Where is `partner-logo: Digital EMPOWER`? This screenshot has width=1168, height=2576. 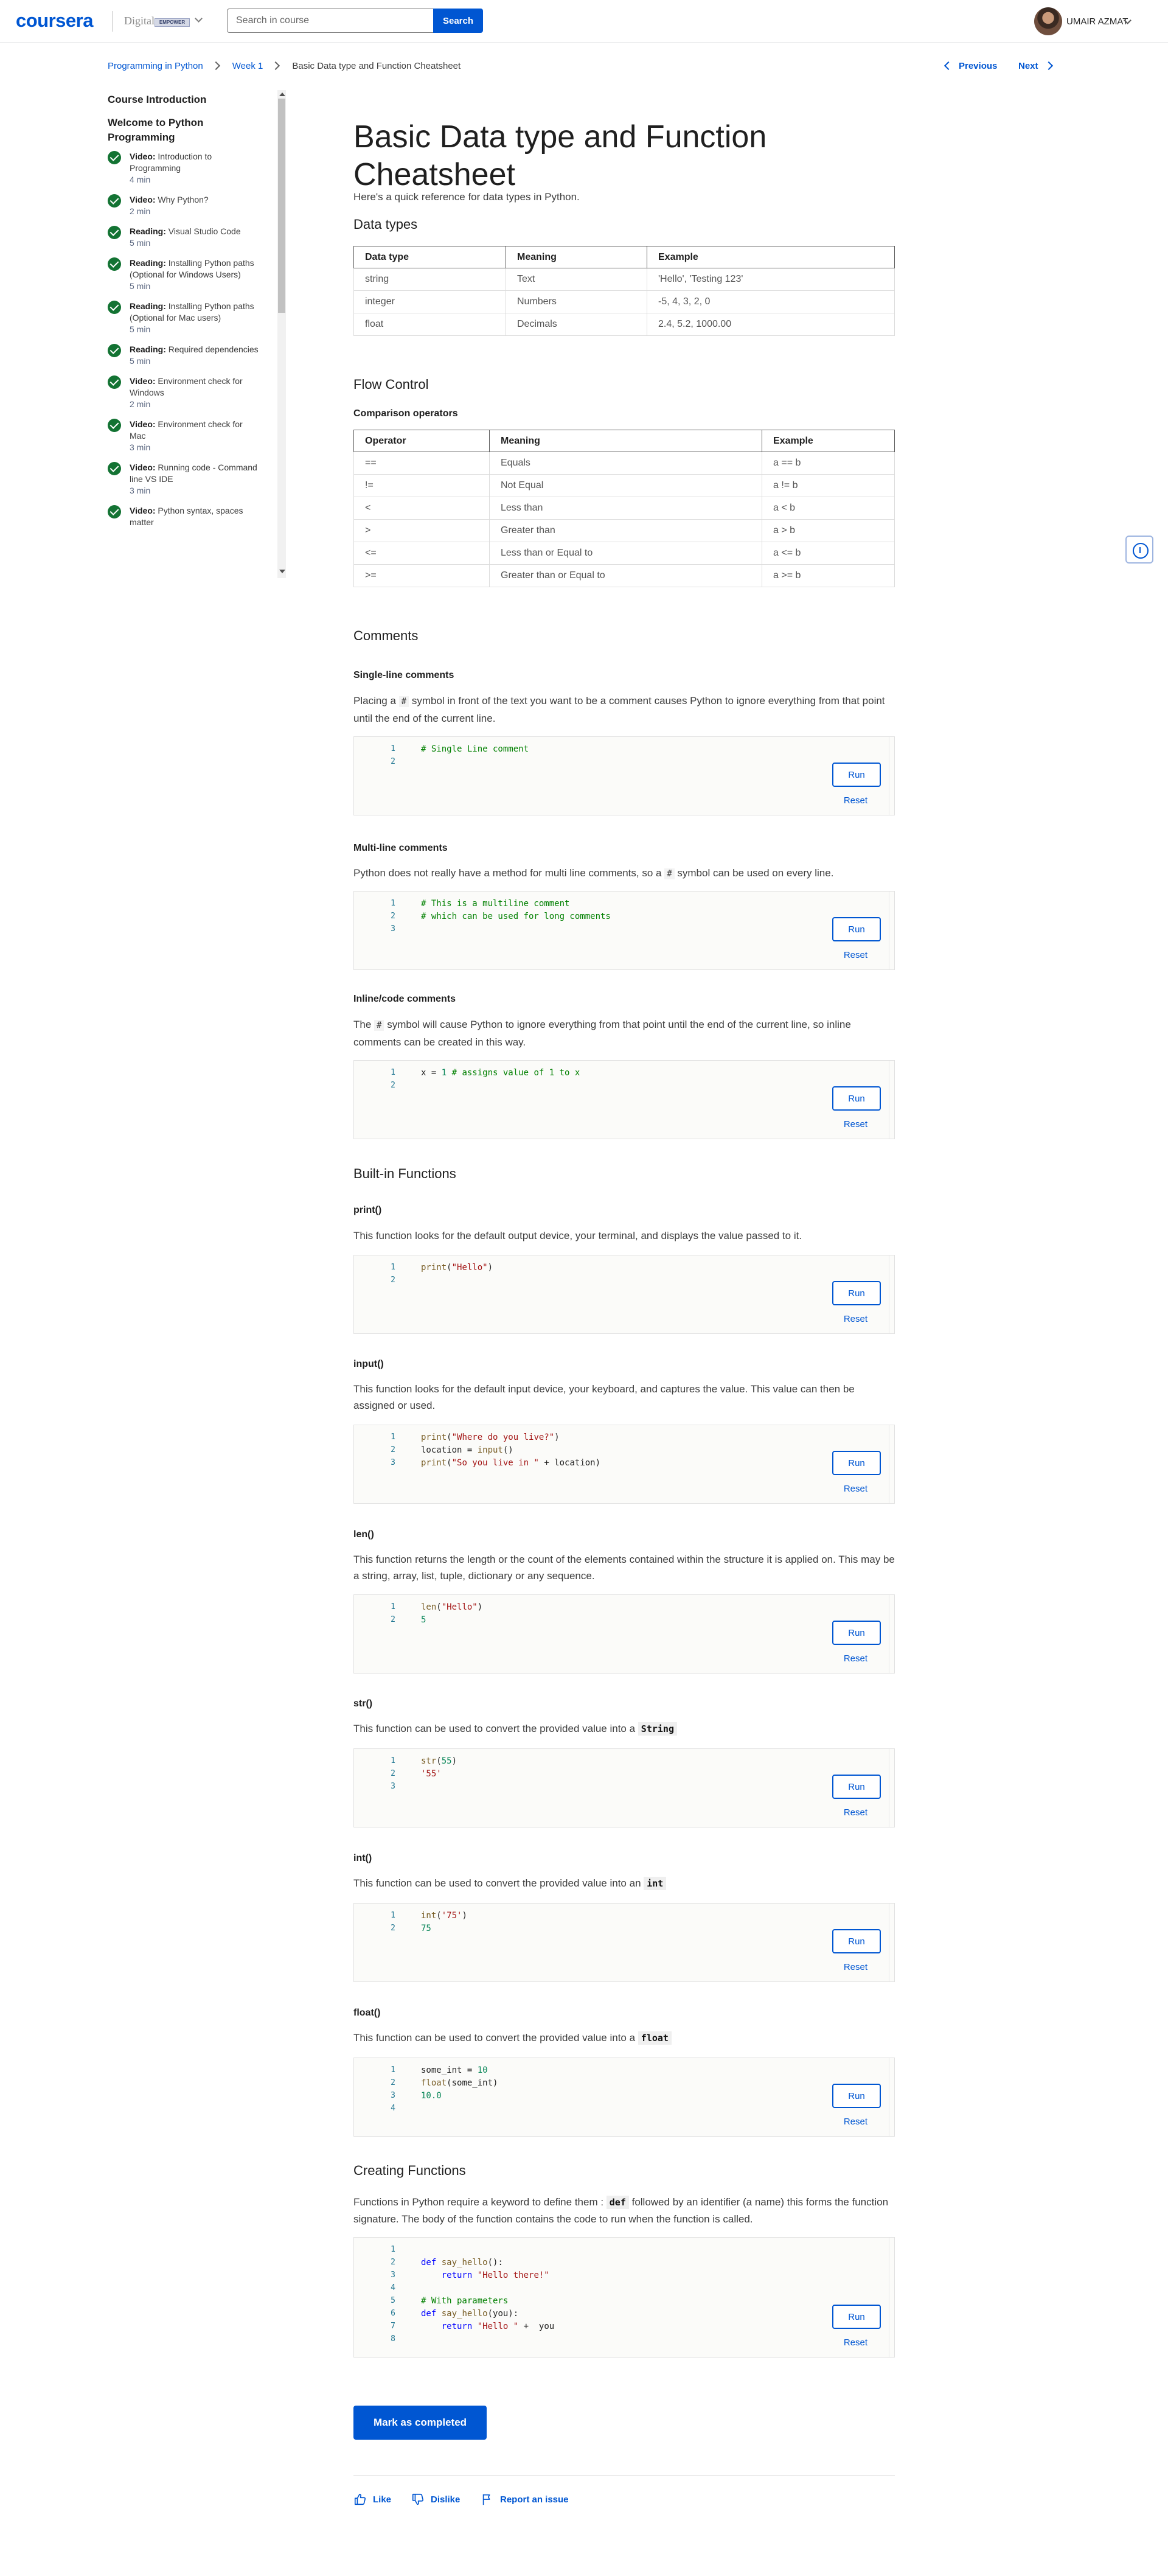
partner-logo: Digital EMPOWER is located at coordinates (157, 21).